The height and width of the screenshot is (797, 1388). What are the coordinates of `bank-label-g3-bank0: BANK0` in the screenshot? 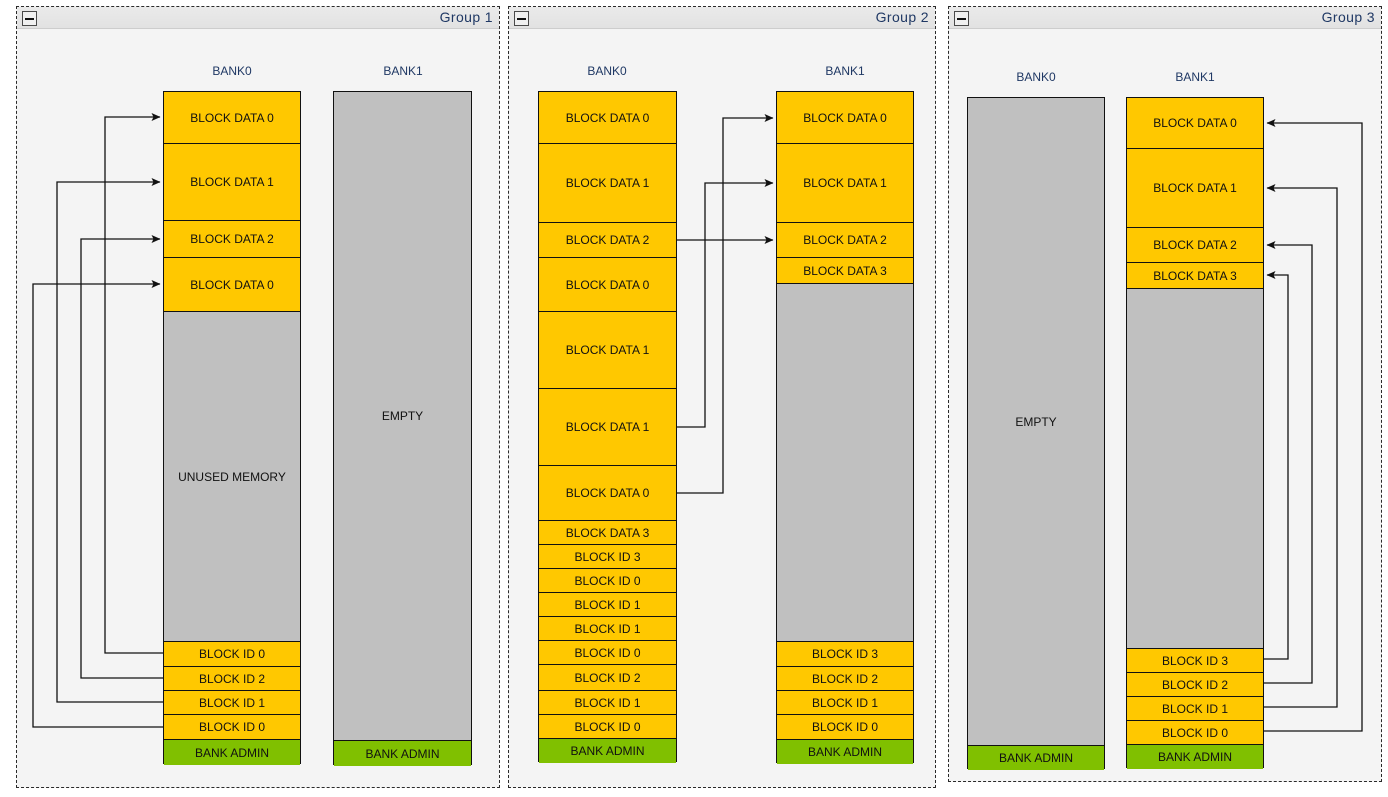 It's located at (1036, 77).